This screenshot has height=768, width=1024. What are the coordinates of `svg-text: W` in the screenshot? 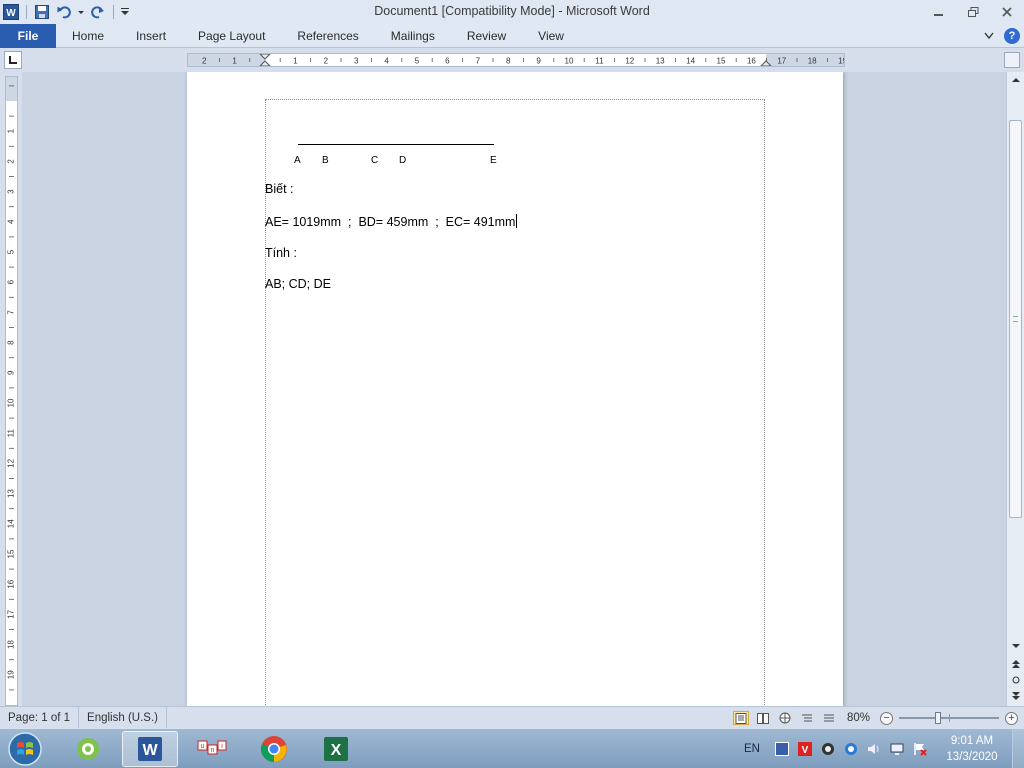 It's located at (150, 750).